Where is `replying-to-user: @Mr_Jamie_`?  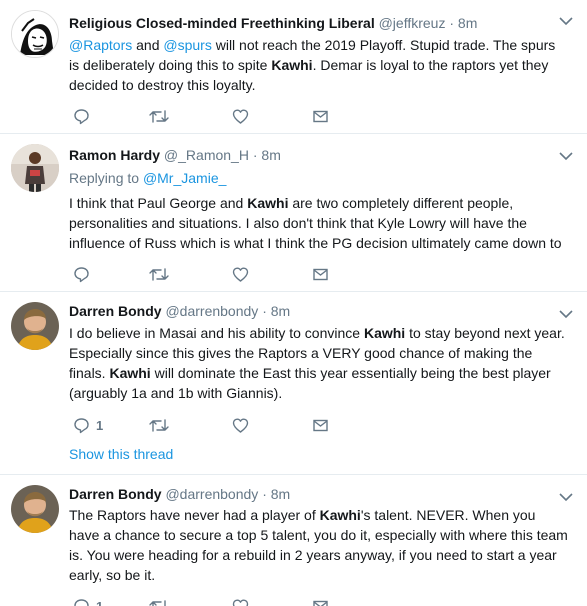 replying-to-user: @Mr_Jamie_ is located at coordinates (184, 178).